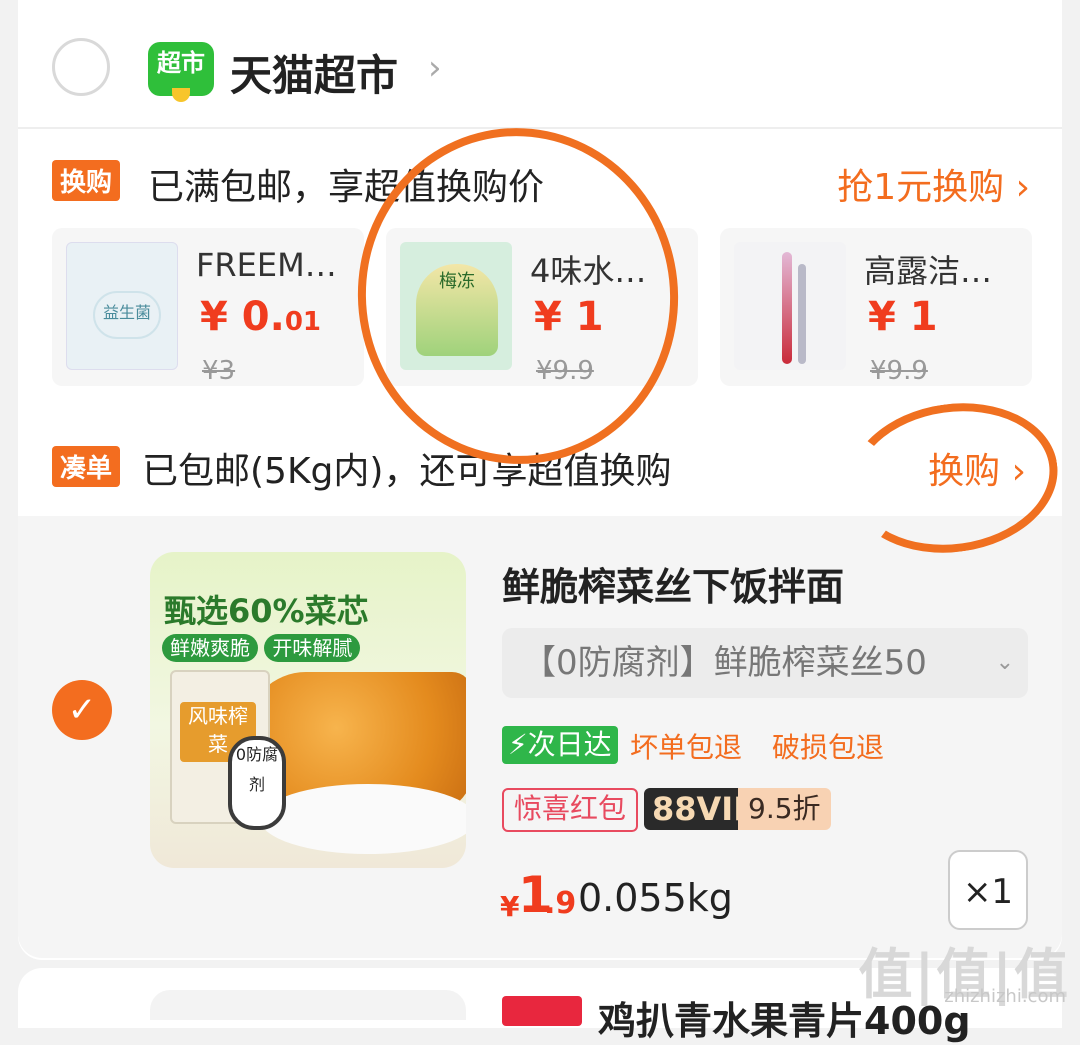  Describe the element at coordinates (257, 783) in the screenshot. I see `no-preservative-badge: 0防腐剂` at that location.